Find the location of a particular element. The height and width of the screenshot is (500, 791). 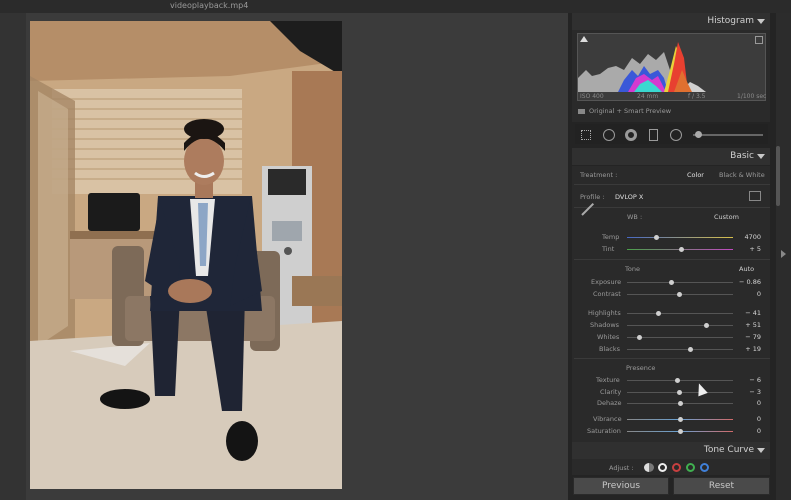

shadows-value: + 51 is located at coordinates (749, 325).